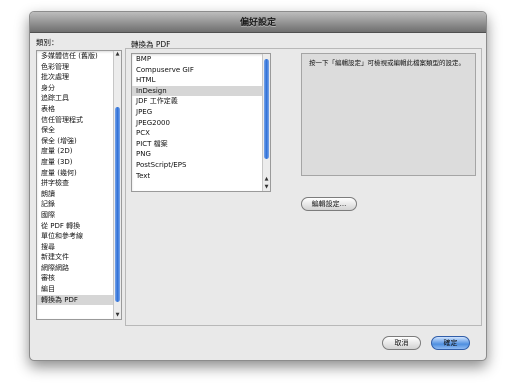 This screenshot has width=512, height=387. What do you see at coordinates (266, 109) in the screenshot?
I see `file-type-scroll-thumb` at bounding box center [266, 109].